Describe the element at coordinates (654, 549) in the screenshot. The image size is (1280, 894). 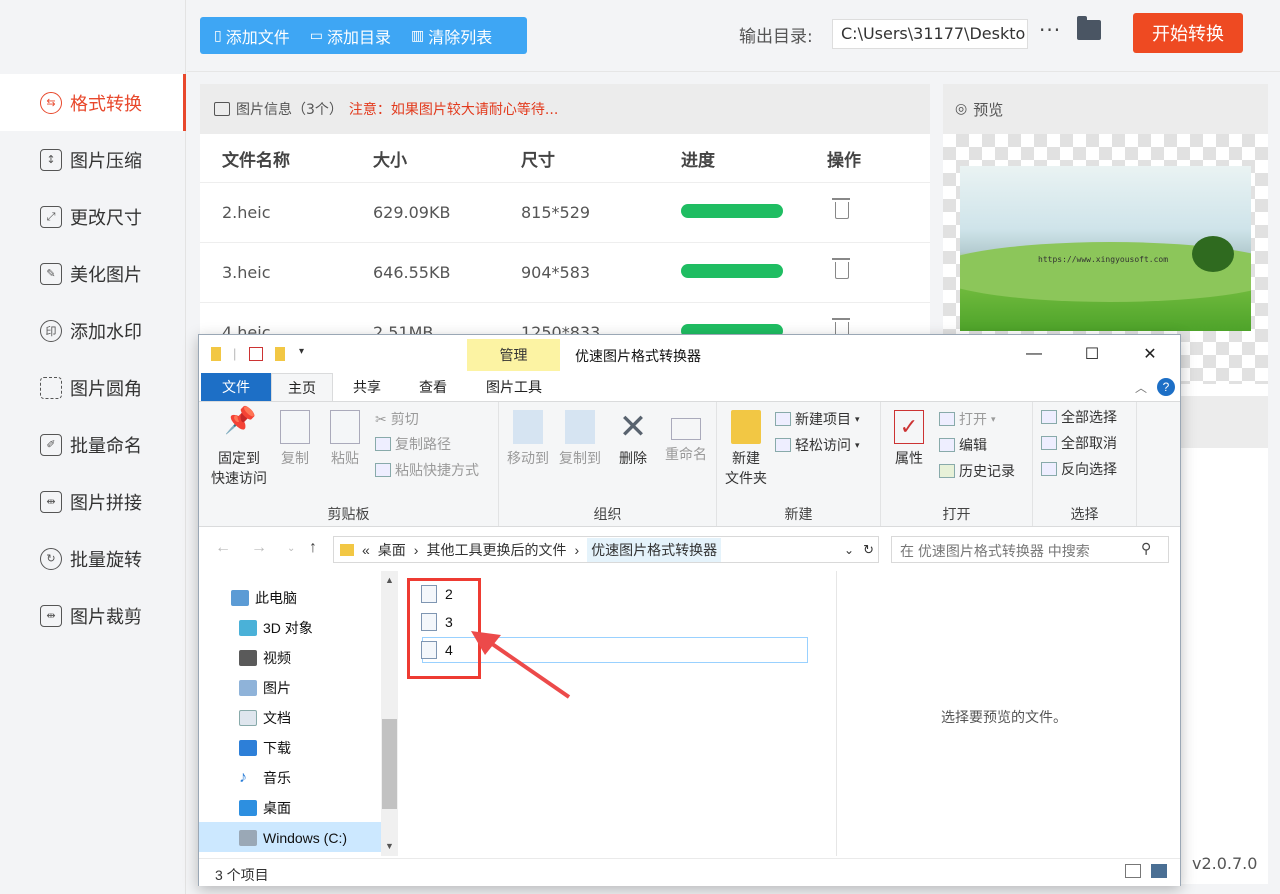
I see `breadcrumb-current: 优速图片格式转换器` at that location.